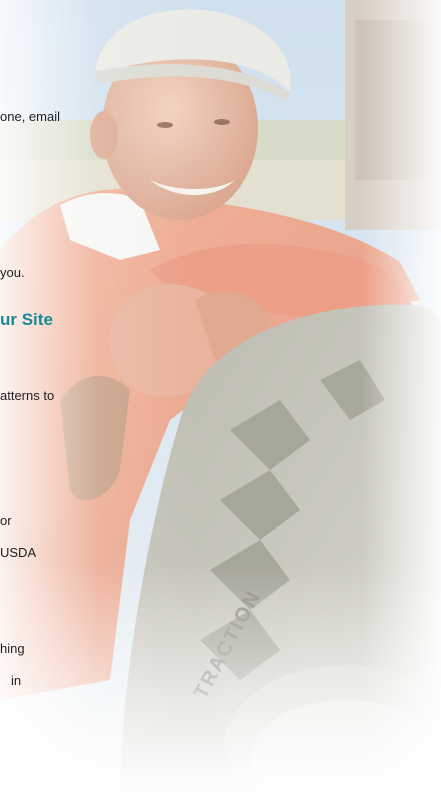  I want to click on section-heading-site: ur Site, so click(26, 319).